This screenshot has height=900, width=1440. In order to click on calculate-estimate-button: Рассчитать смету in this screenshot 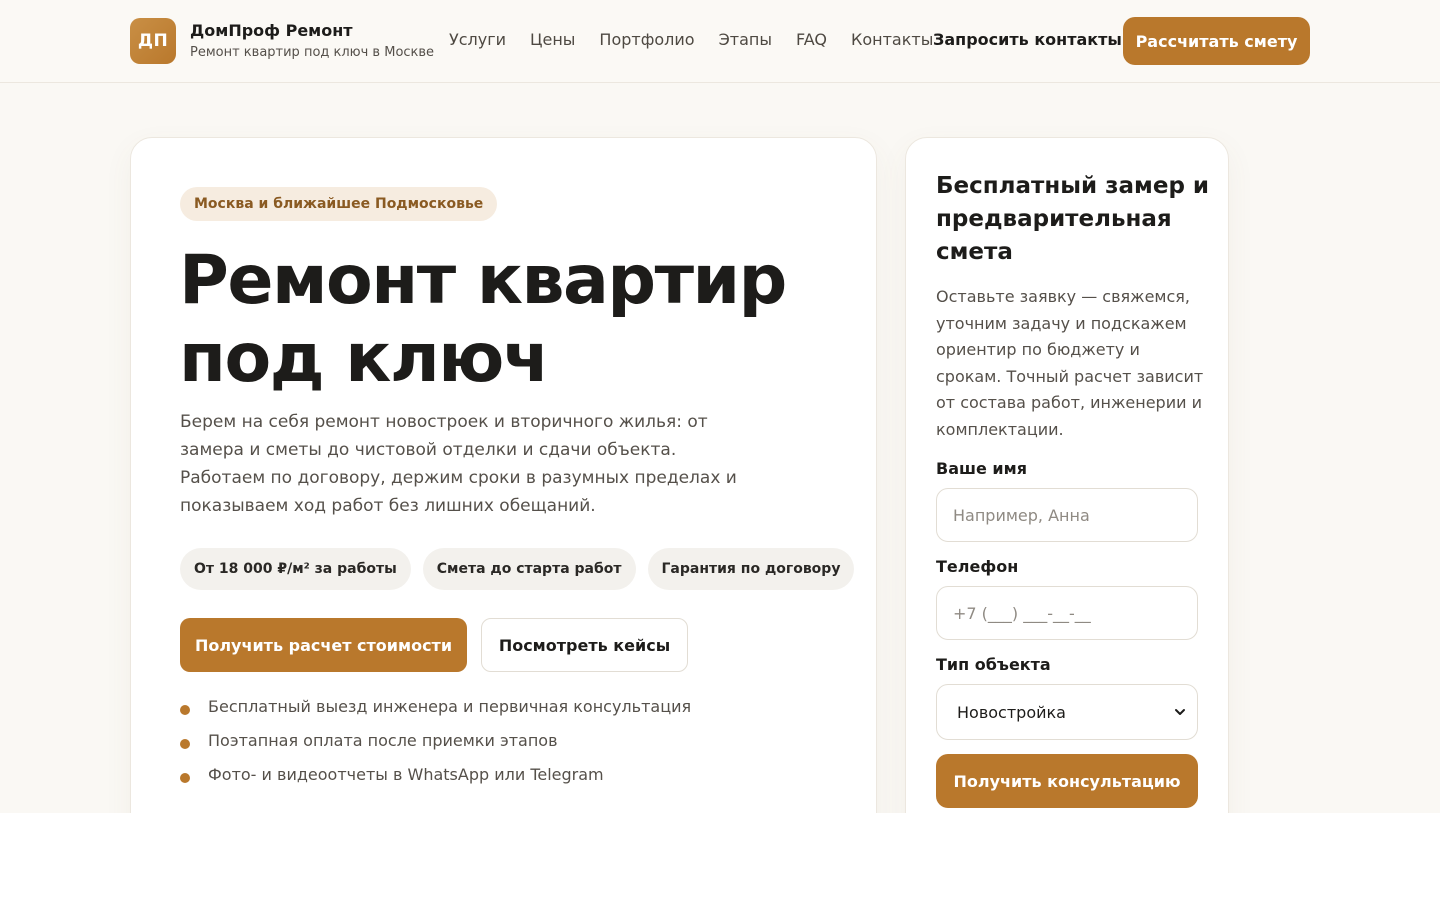, I will do `click(1216, 41)`.